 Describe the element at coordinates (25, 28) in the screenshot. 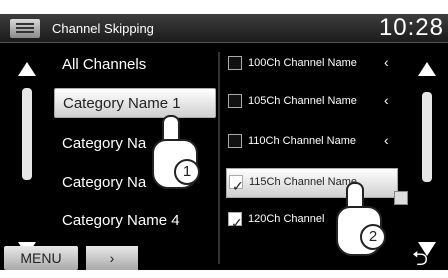

I see `channel-skip-app-icon` at that location.